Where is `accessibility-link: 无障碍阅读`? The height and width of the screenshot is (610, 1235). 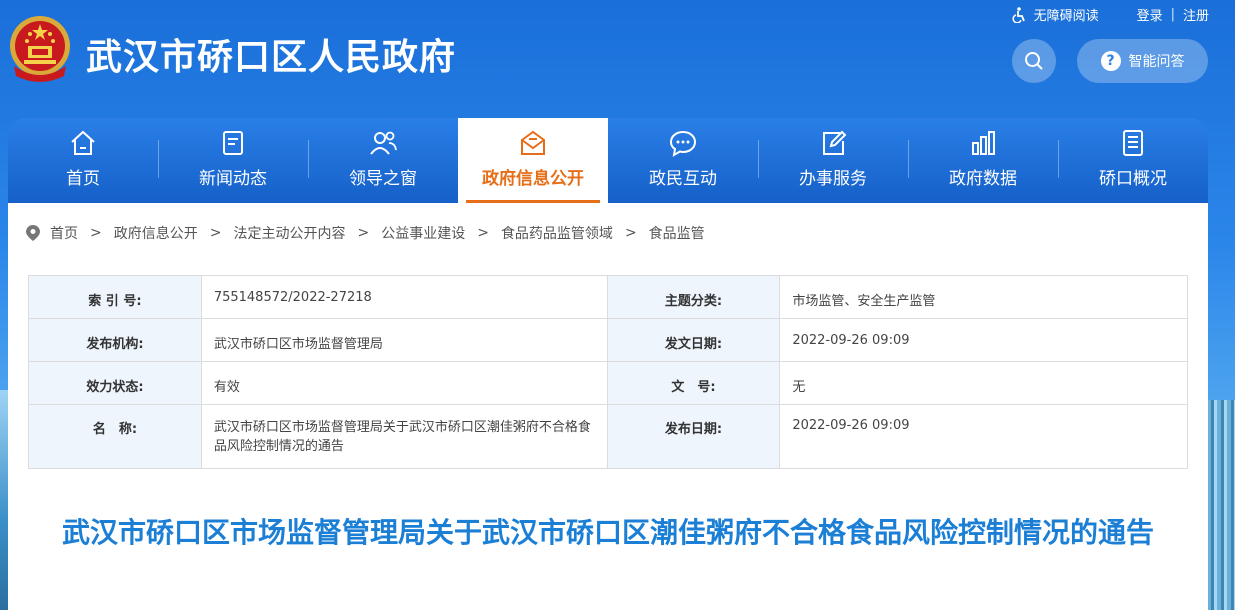
accessibility-link: 无障碍阅读 is located at coordinates (1055, 14).